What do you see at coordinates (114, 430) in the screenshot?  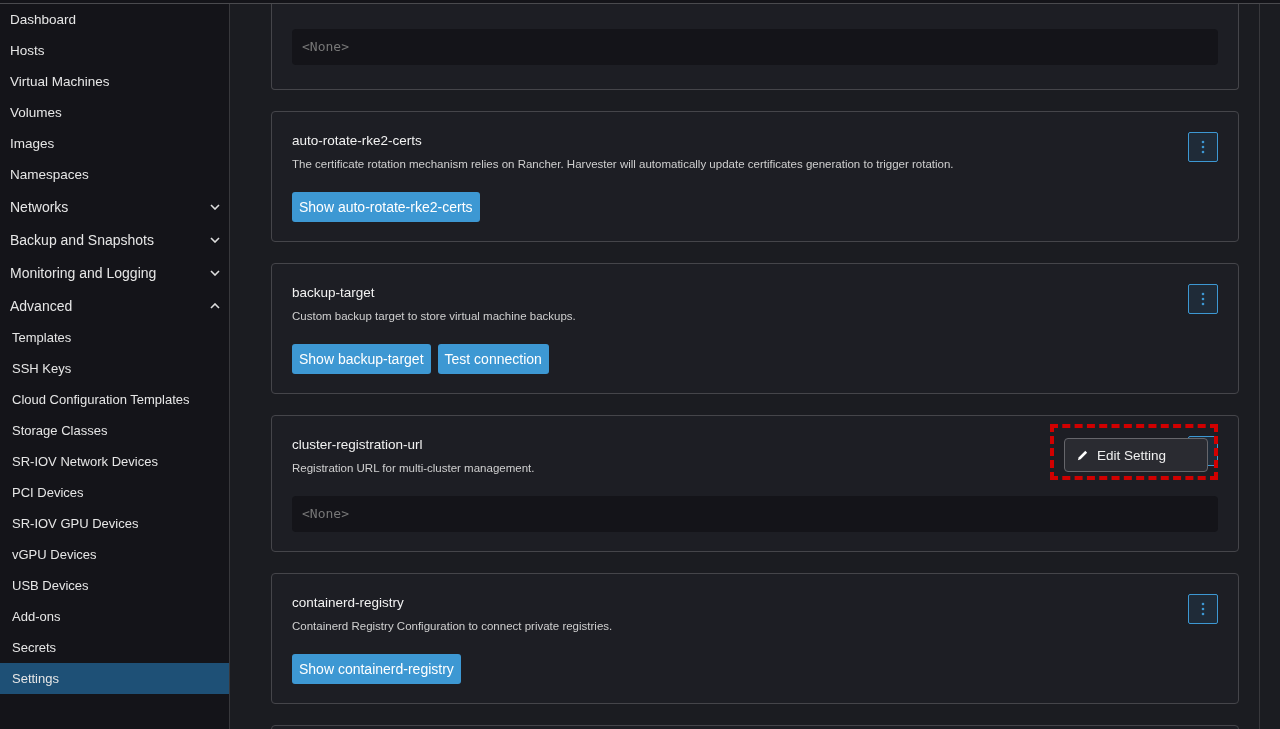 I see `nav-item: Storage Classes` at bounding box center [114, 430].